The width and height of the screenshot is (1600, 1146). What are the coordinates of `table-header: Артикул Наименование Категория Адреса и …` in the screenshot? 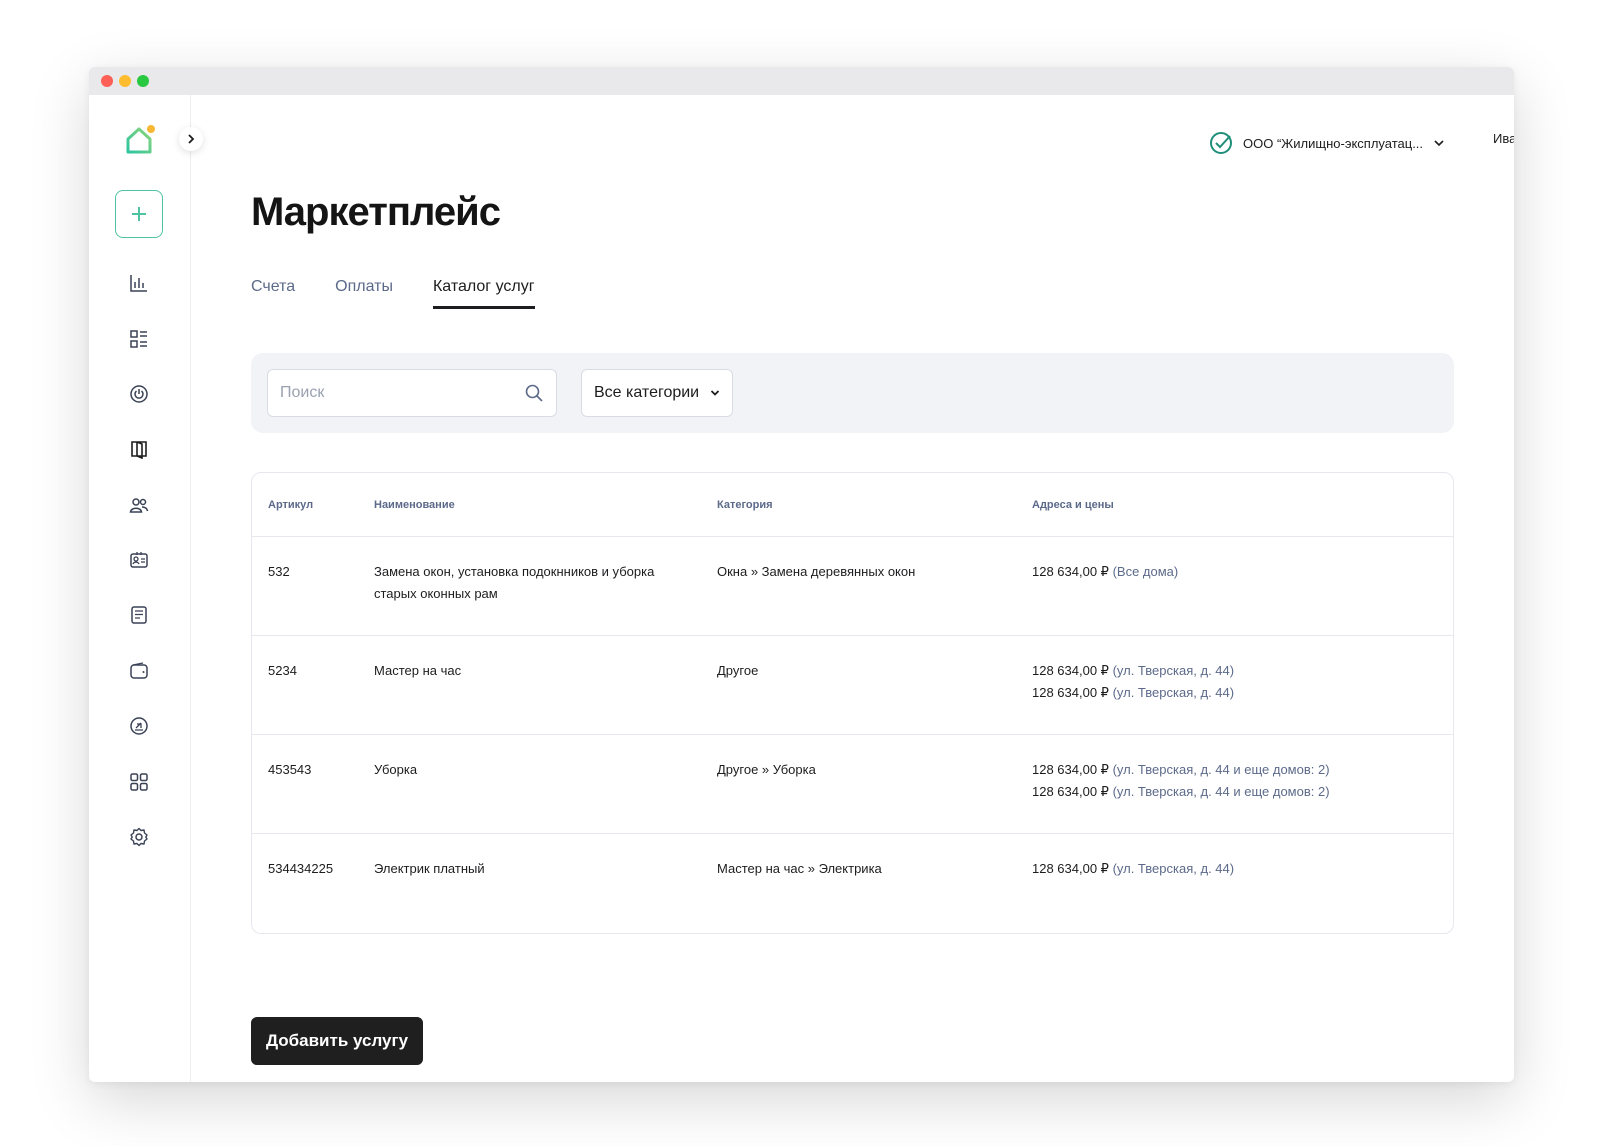 It's located at (852, 505).